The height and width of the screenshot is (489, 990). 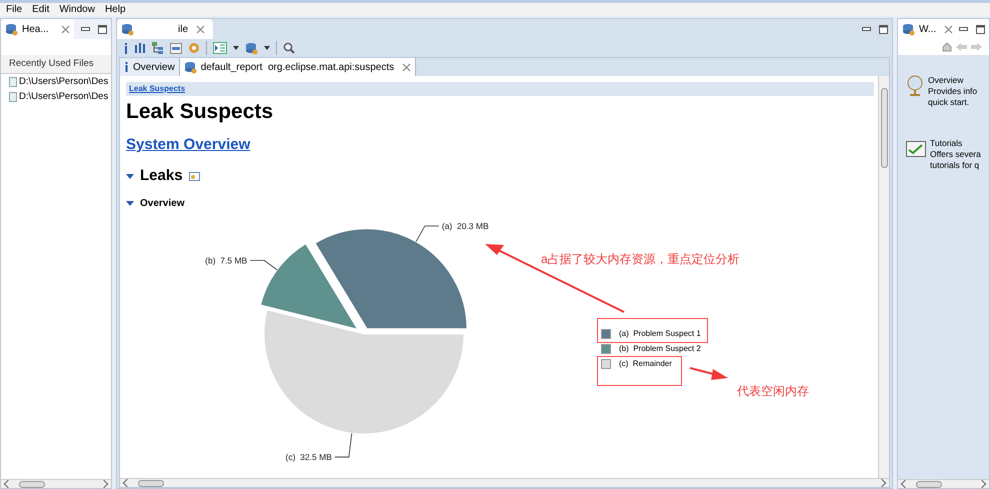 I want to click on annotation-note: a占据了较大内存资源，重点定位分析, so click(x=640, y=259).